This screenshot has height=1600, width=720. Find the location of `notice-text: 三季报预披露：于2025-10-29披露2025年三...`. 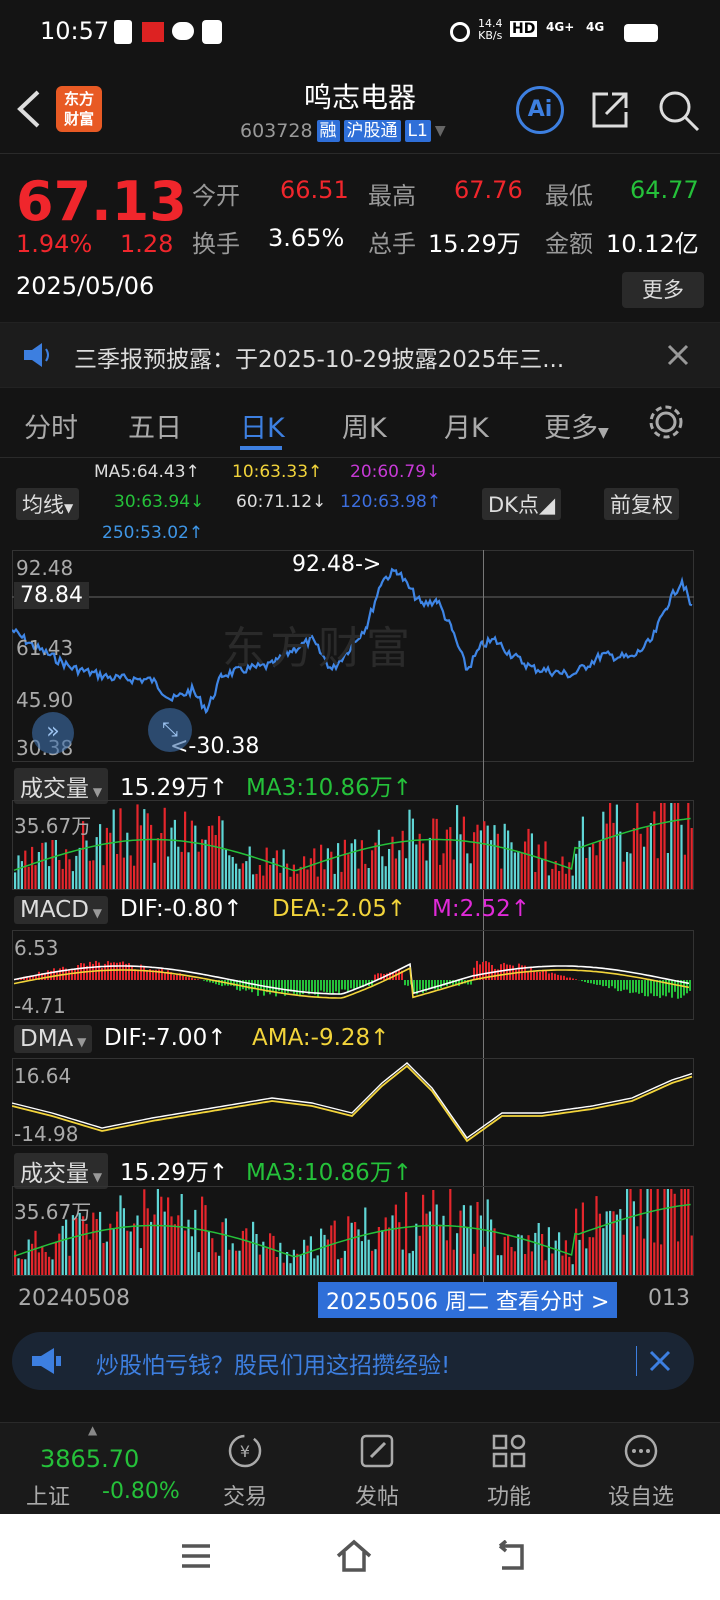

notice-text: 三季报预披露：于2025-10-29披露2025年三... is located at coordinates (319, 360).